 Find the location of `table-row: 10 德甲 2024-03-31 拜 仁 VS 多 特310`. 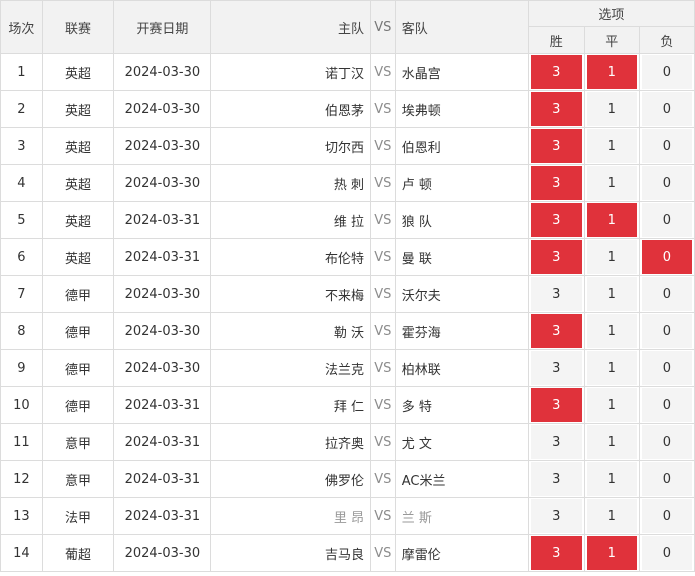

table-row: 10 德甲 2024-03-31 拜 仁 VS 多 特310 is located at coordinates (347, 405).